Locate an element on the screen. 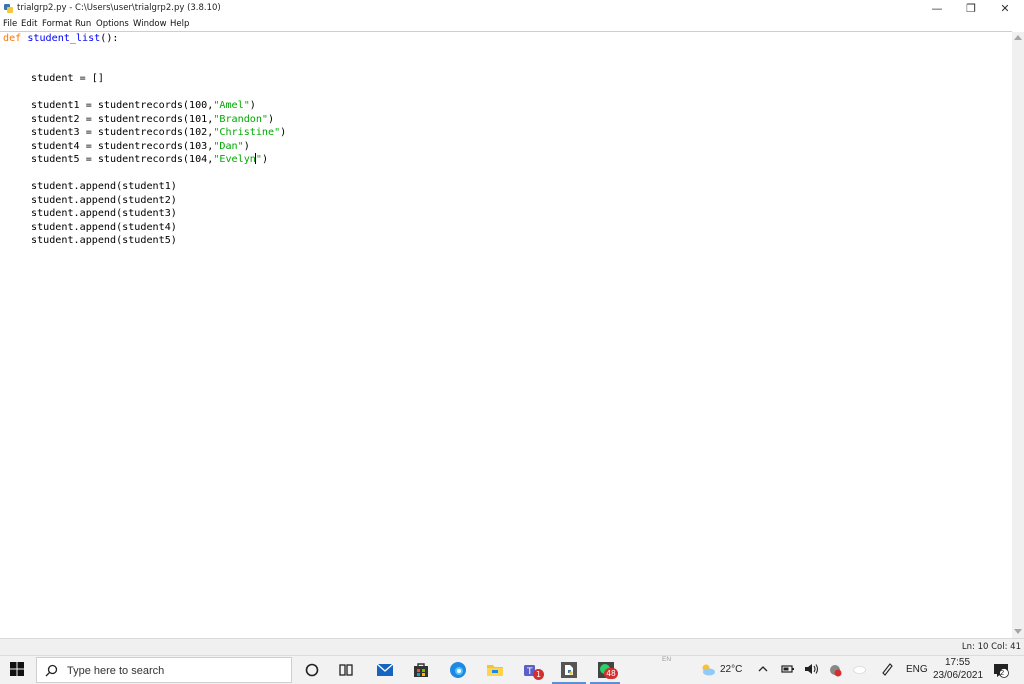  code-line: student.append(student2) is located at coordinates (104, 200).